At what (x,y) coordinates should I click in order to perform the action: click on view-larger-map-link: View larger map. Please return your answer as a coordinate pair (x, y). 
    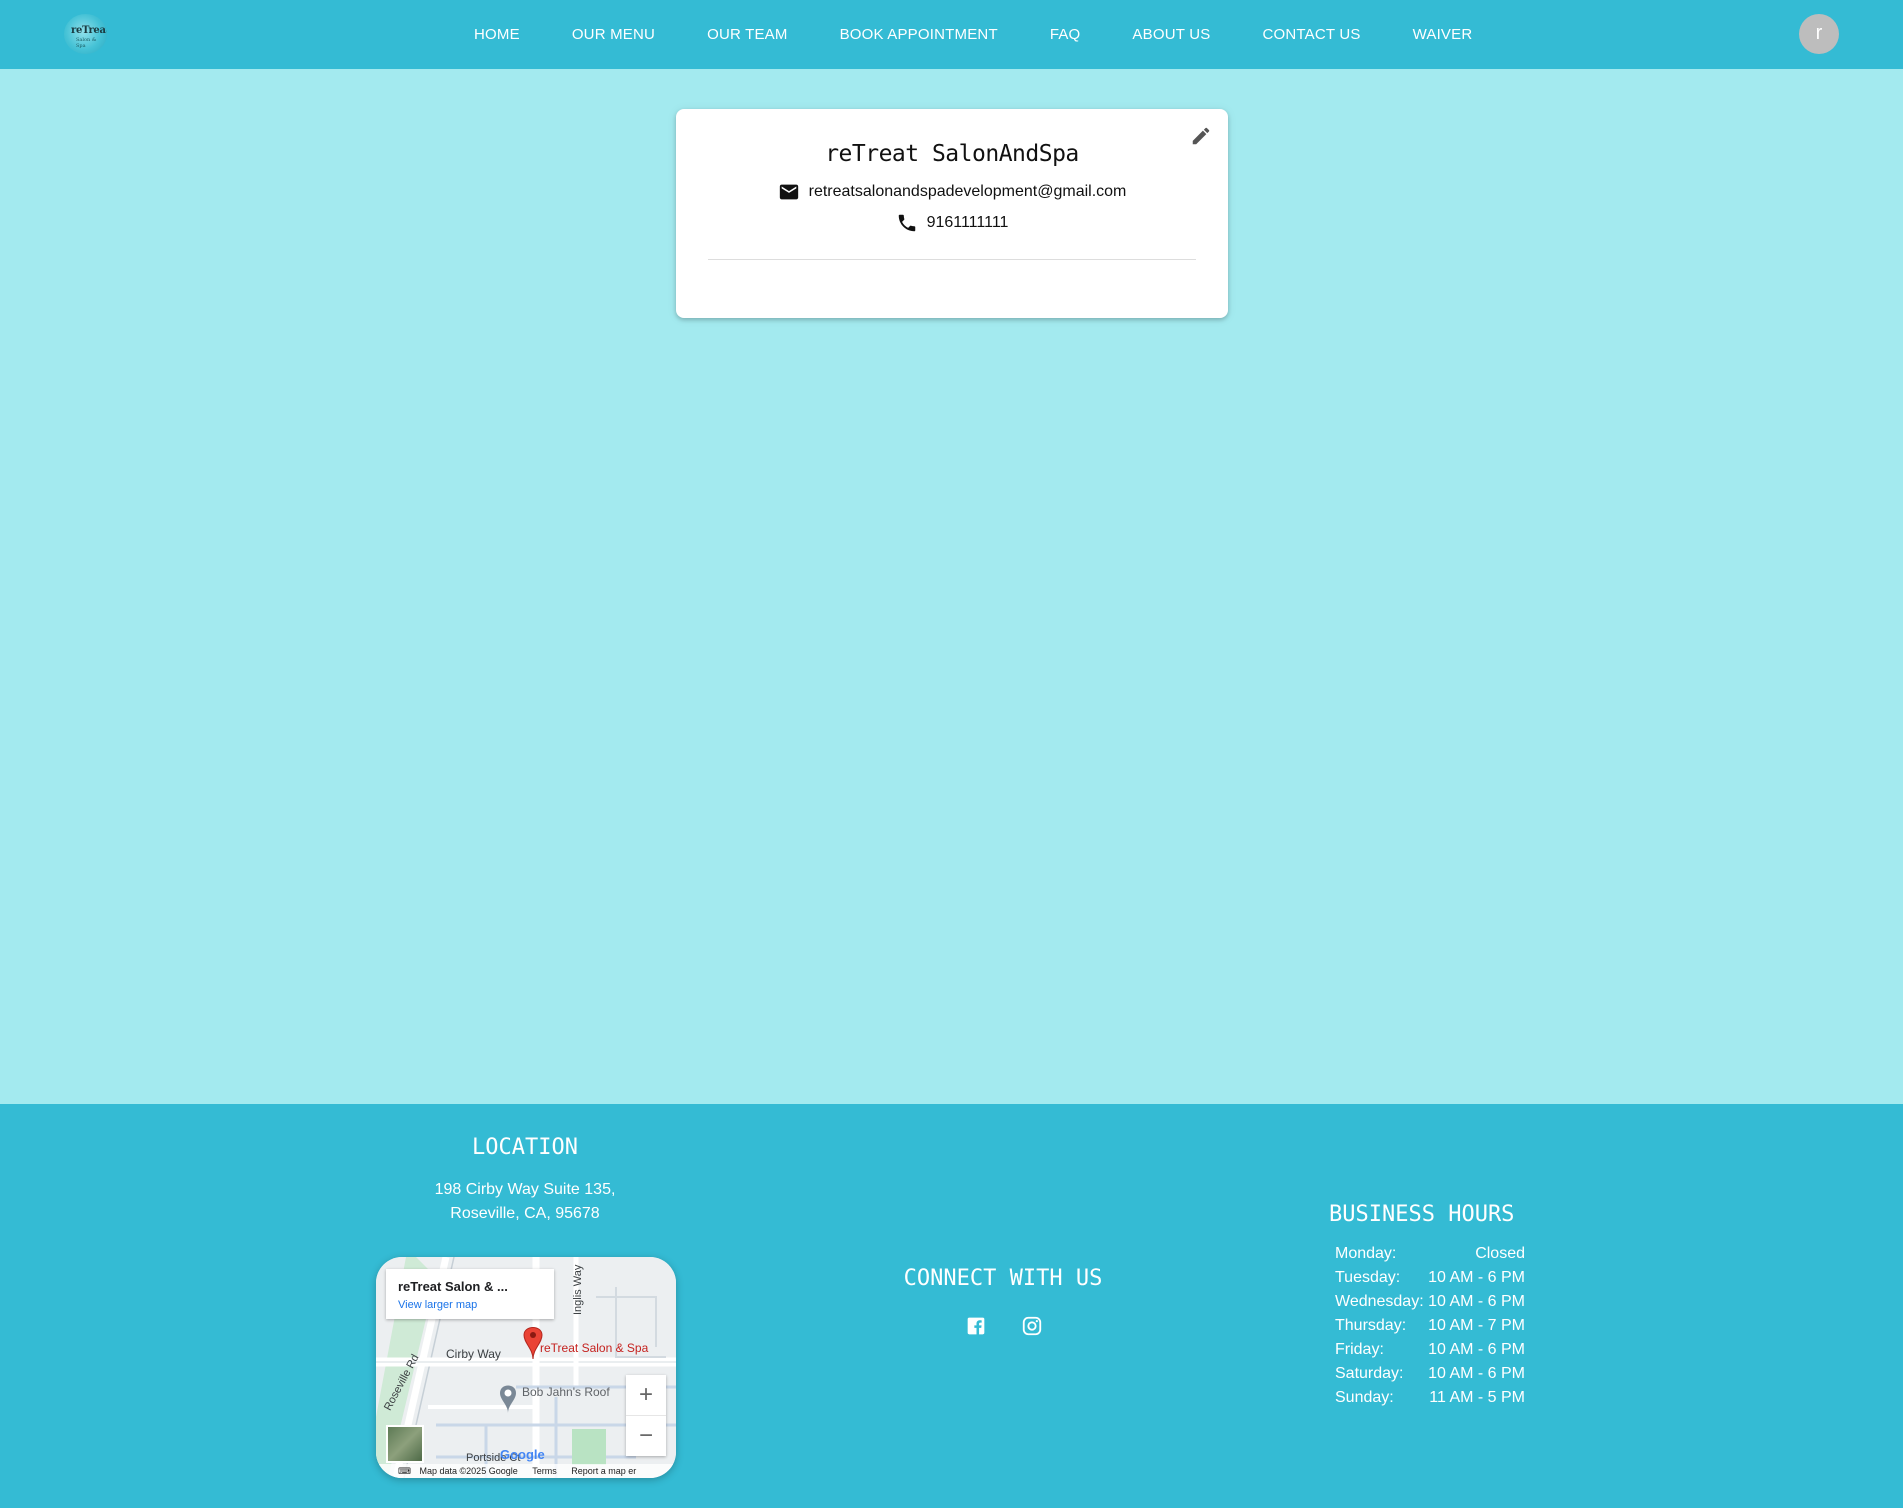
    Looking at the image, I should click on (437, 1305).